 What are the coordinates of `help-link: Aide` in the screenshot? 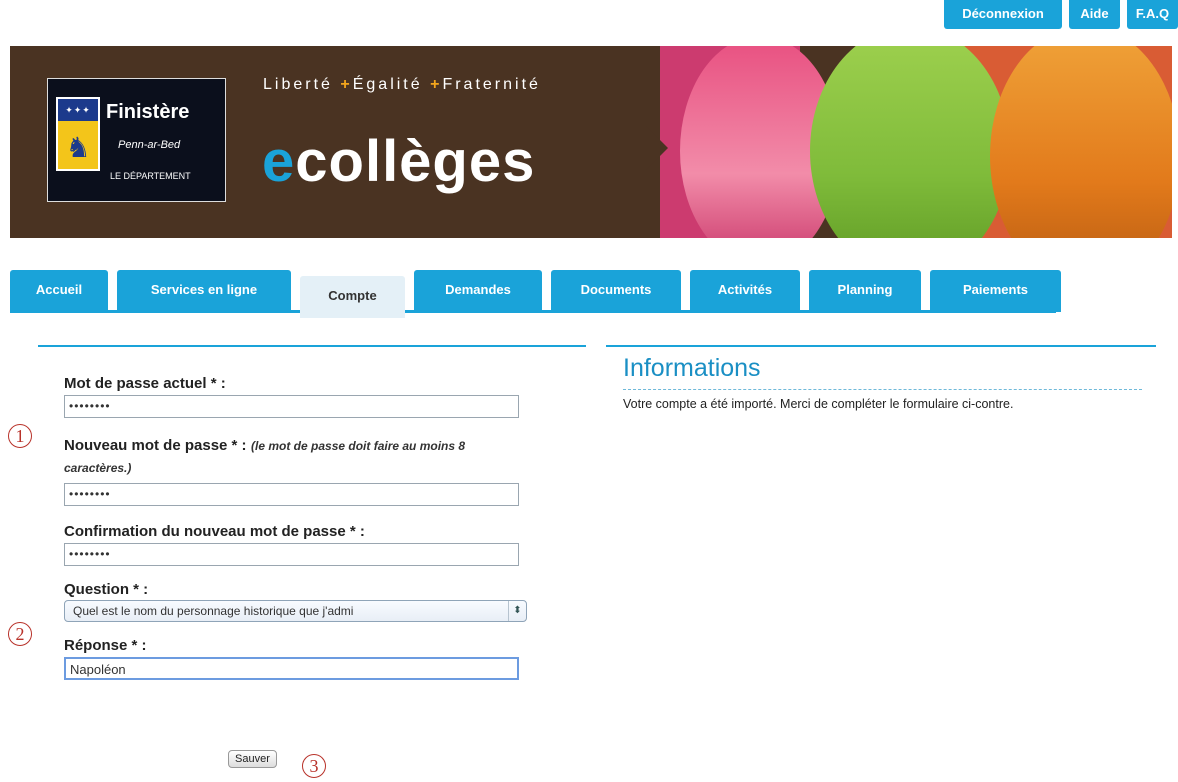 It's located at (1094, 14).